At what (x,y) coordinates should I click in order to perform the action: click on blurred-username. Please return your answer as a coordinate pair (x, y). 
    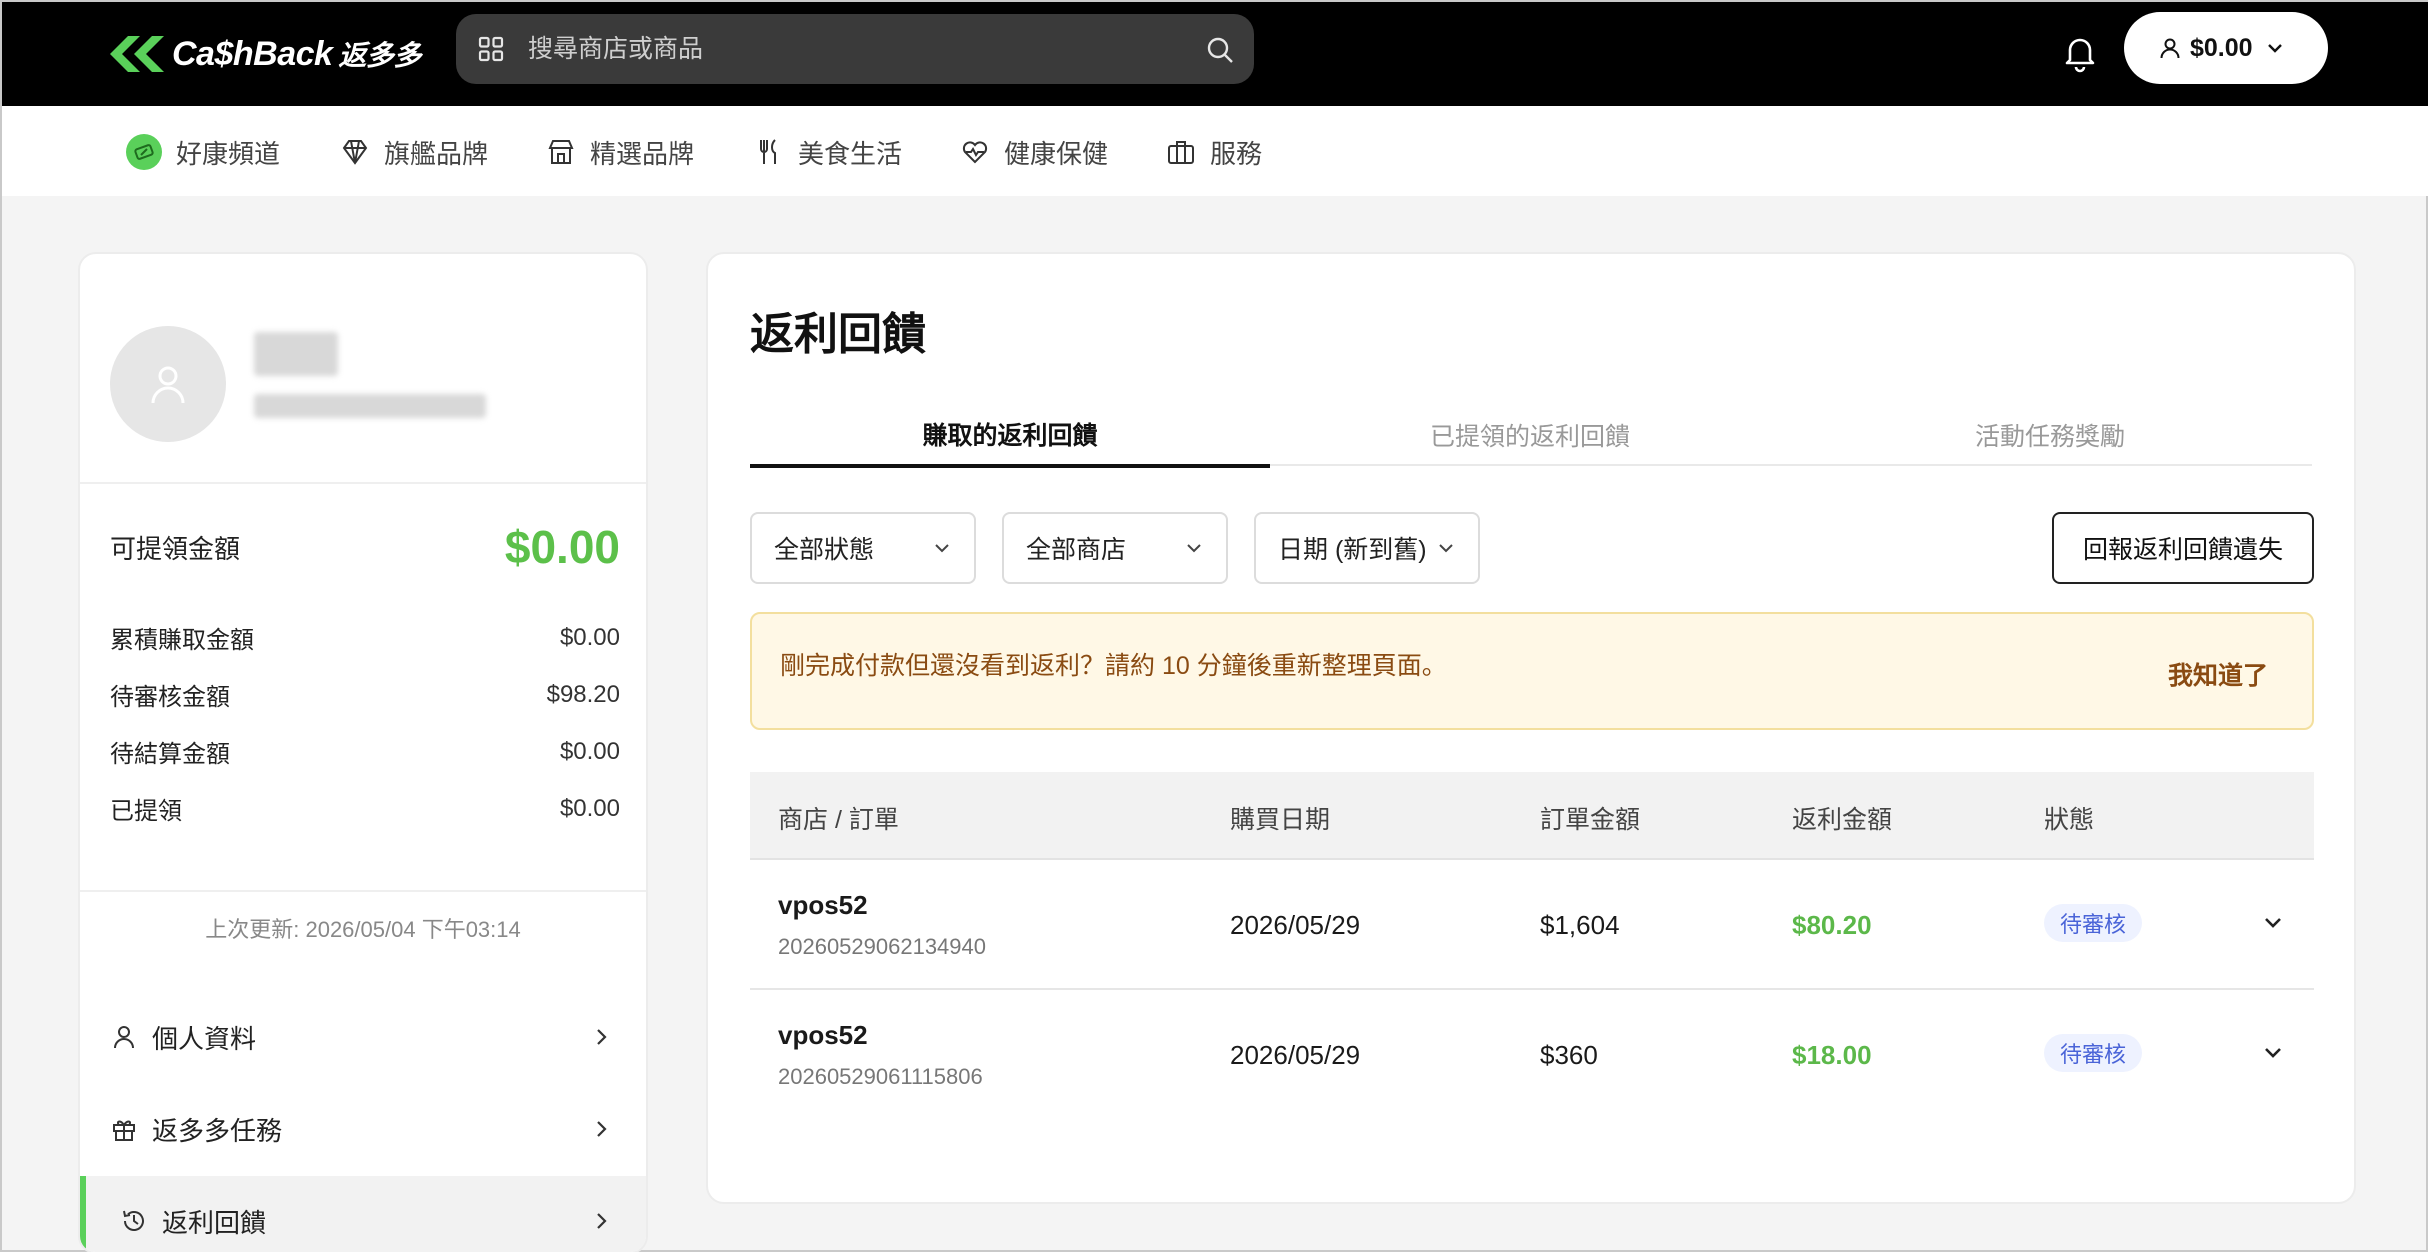
    Looking at the image, I should click on (296, 354).